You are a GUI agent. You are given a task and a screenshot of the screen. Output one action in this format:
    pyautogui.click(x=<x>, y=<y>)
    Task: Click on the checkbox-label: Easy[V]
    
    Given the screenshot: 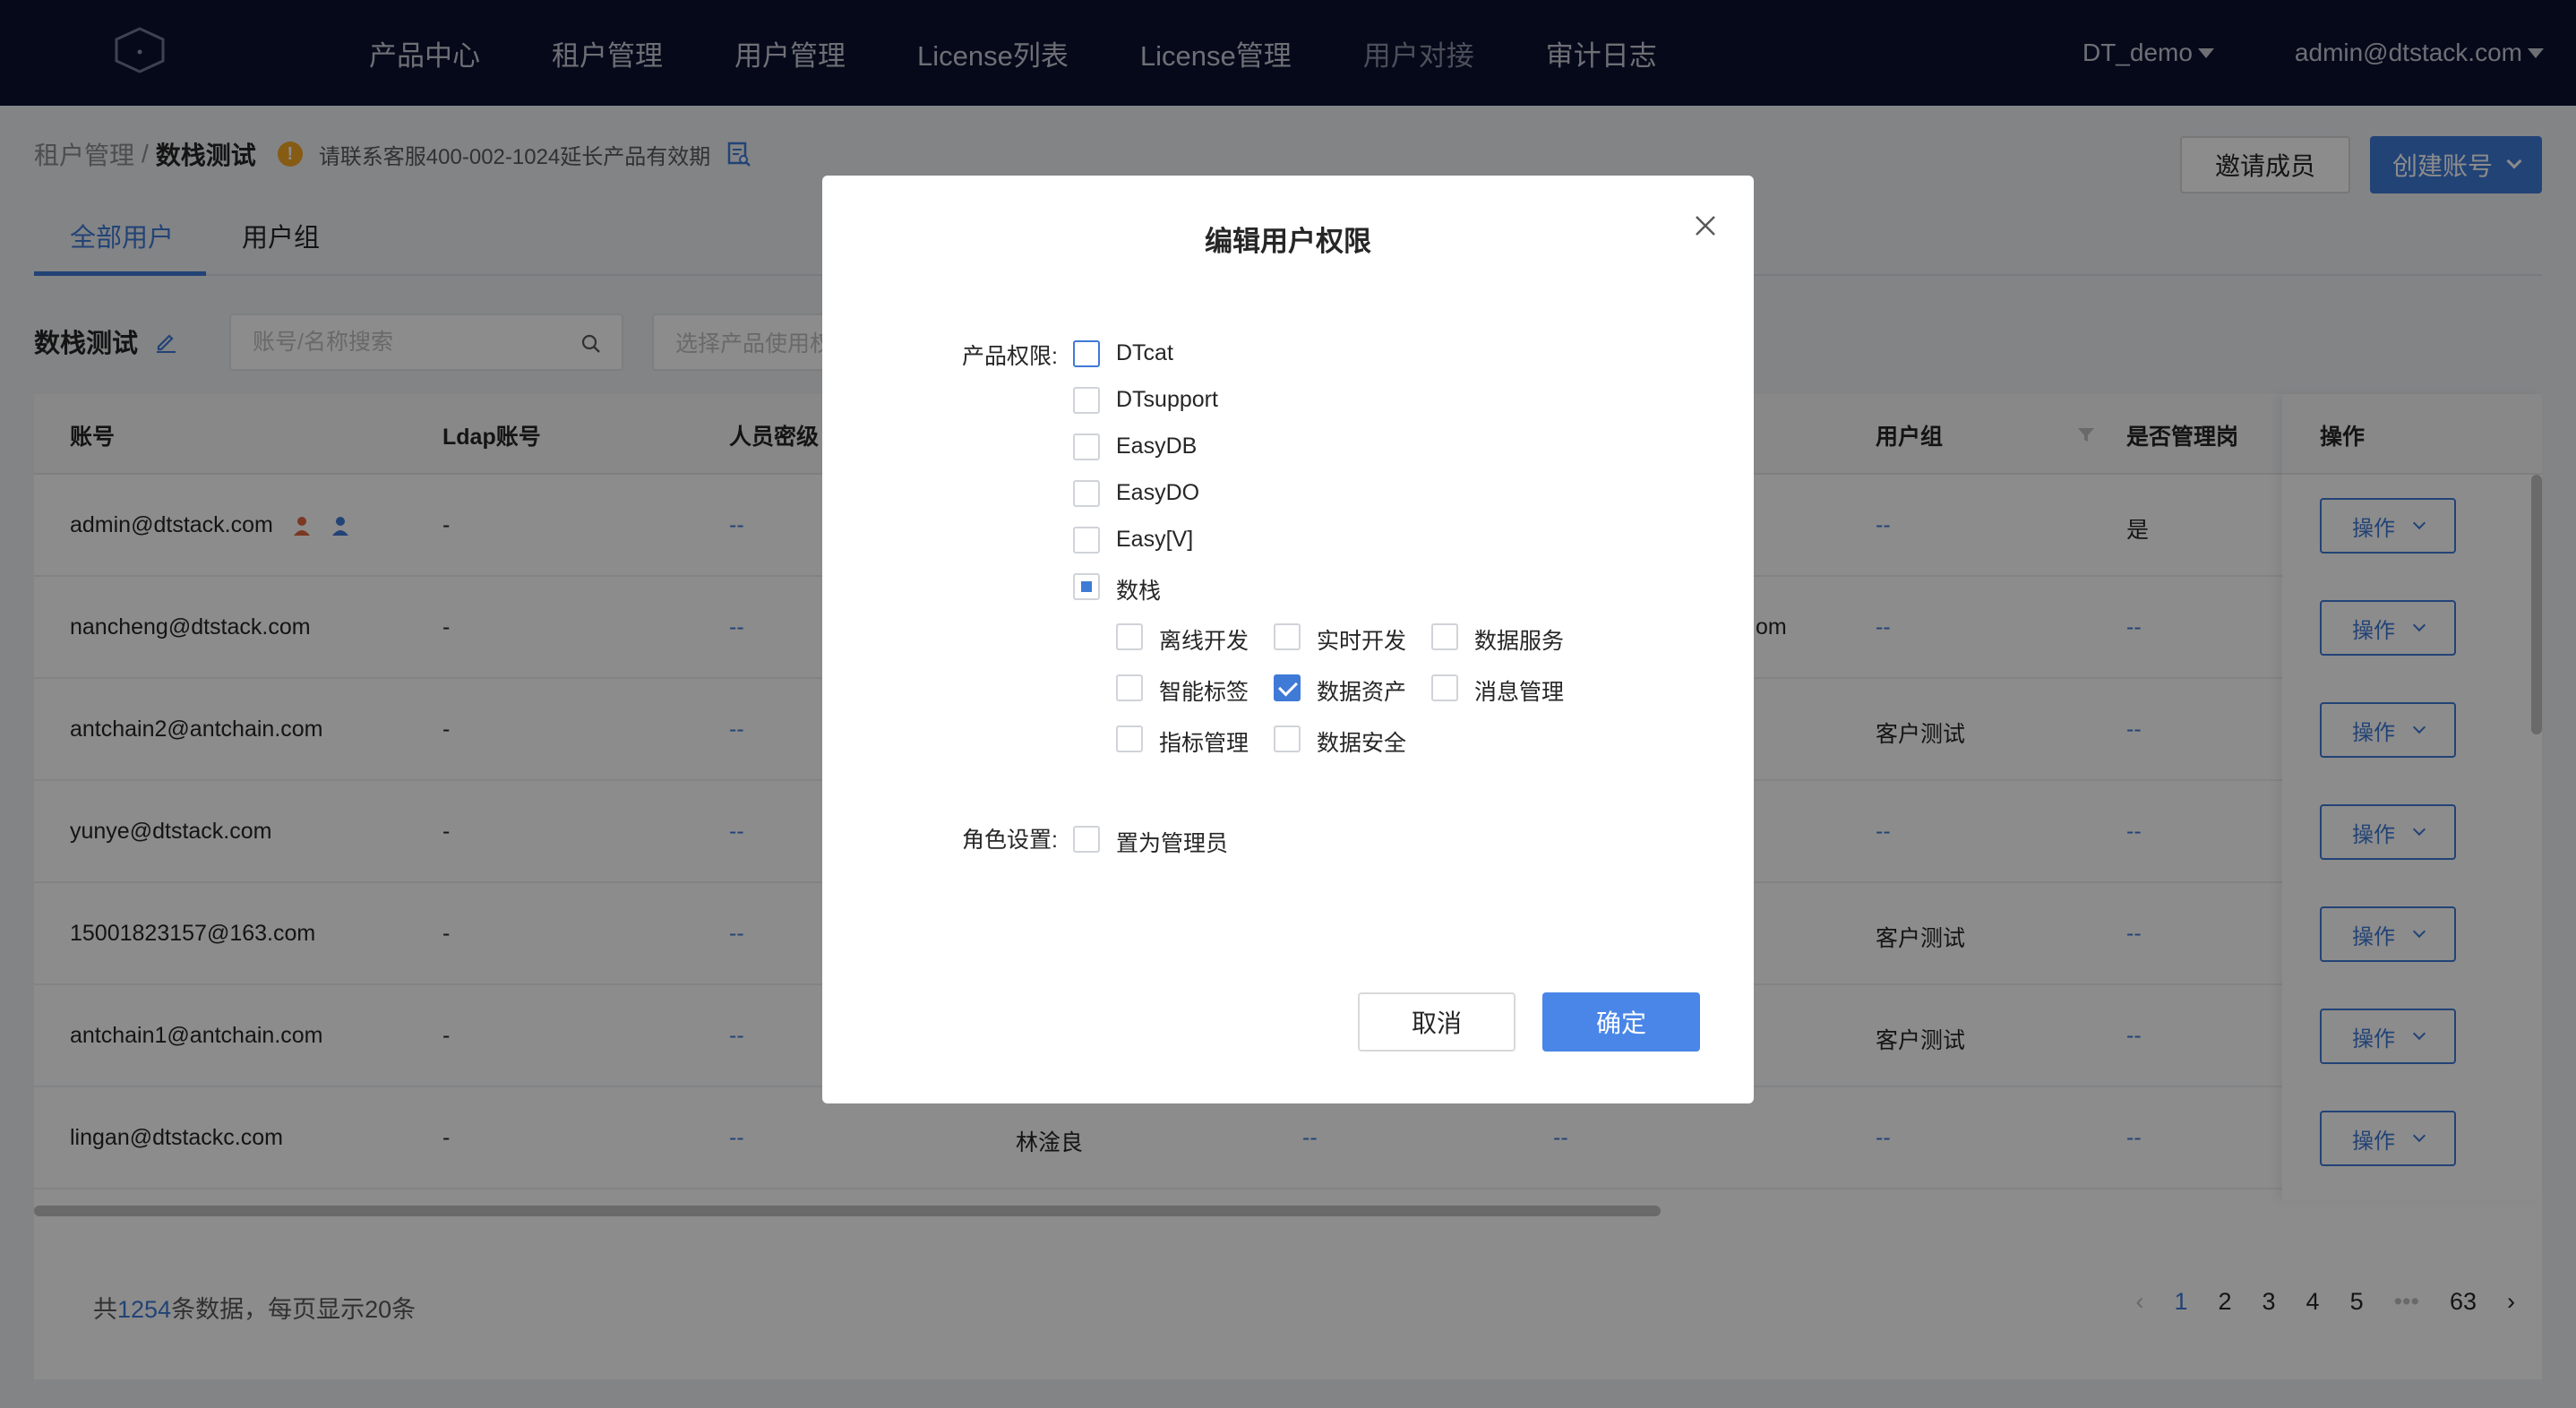 What is the action you would take?
    pyautogui.click(x=1155, y=539)
    